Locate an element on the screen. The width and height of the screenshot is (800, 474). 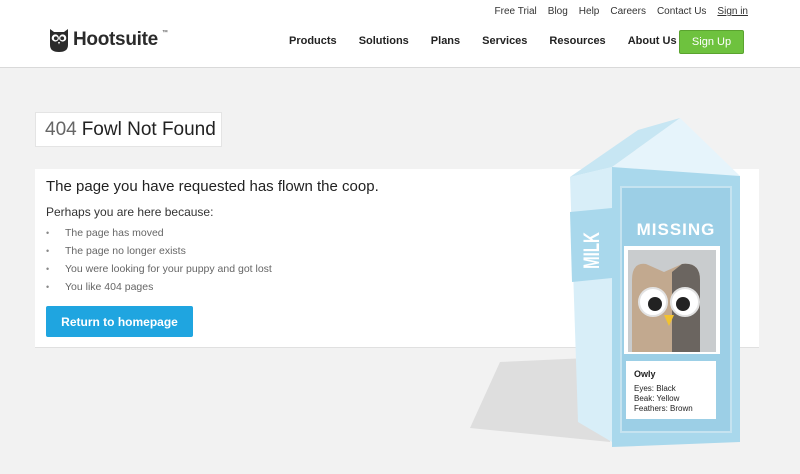
carton-side-label: MILK is located at coordinates (592, 250).